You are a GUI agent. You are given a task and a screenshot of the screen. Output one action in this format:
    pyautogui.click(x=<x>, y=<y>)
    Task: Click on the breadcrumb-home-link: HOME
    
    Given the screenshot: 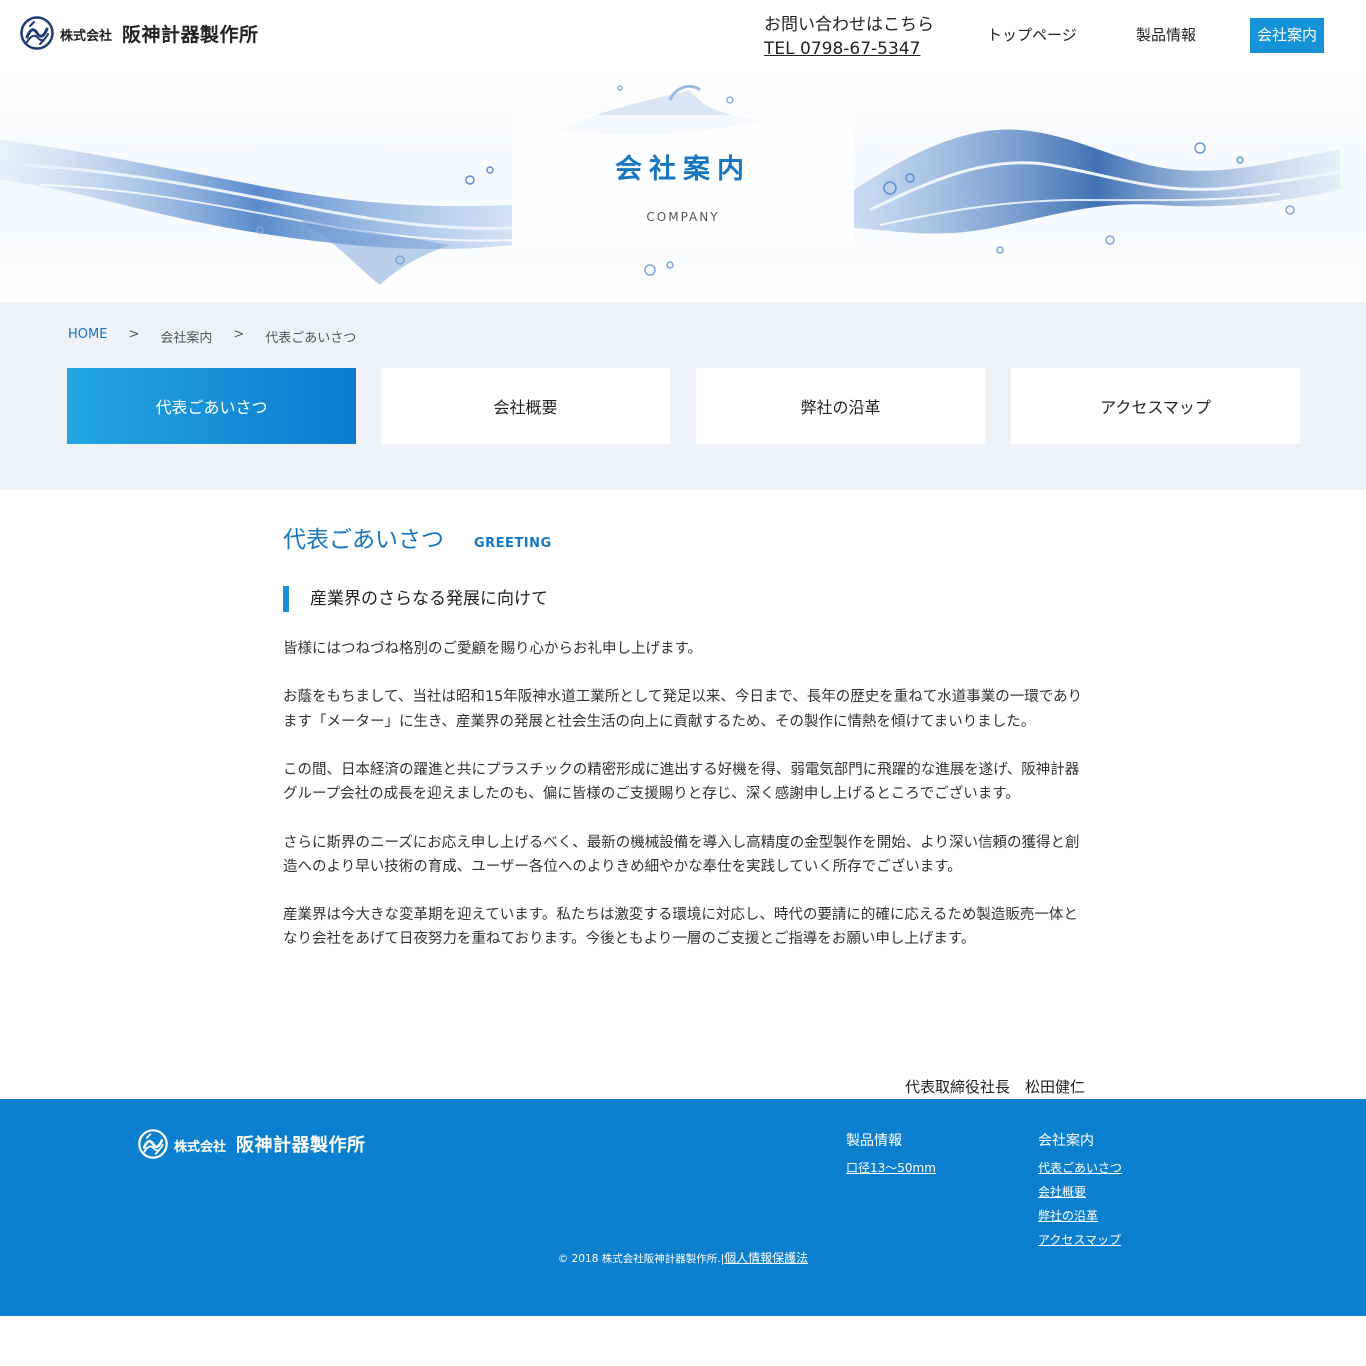 What is the action you would take?
    pyautogui.click(x=87, y=336)
    